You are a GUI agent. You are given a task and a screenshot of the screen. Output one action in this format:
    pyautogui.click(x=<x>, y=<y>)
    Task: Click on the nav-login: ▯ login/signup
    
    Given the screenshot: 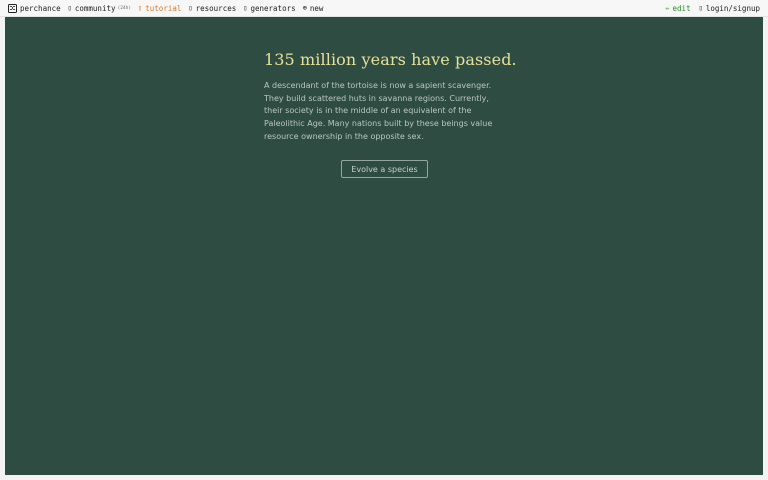 What is the action you would take?
    pyautogui.click(x=729, y=8)
    